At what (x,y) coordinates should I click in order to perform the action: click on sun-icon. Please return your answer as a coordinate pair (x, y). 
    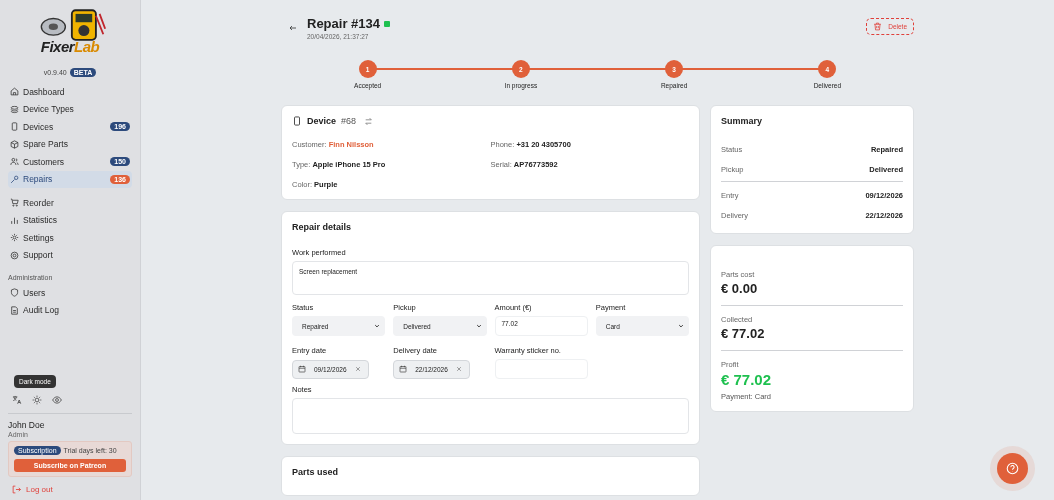
    Looking at the image, I should click on (37, 400).